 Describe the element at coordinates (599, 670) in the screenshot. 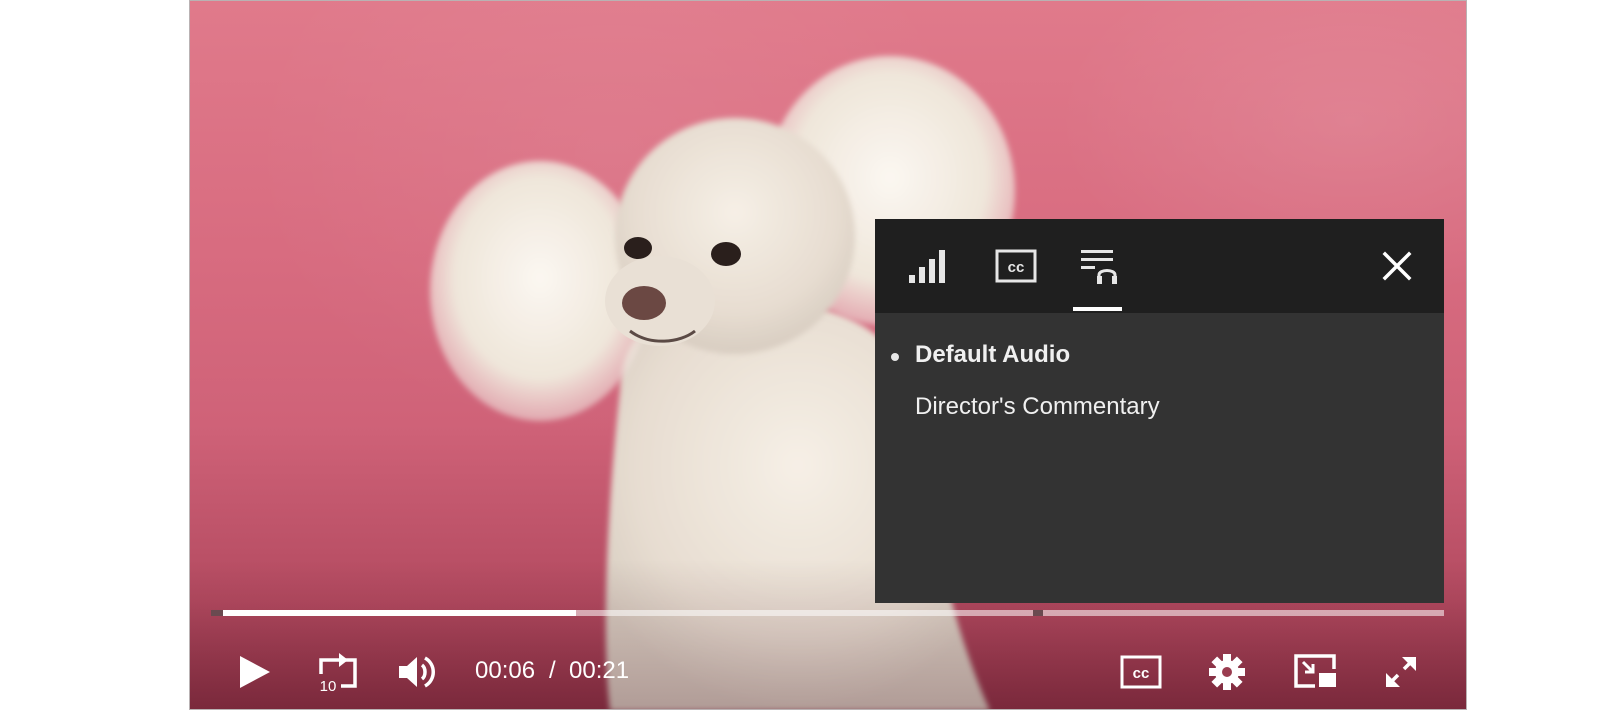

I see `duration: 00:21` at that location.